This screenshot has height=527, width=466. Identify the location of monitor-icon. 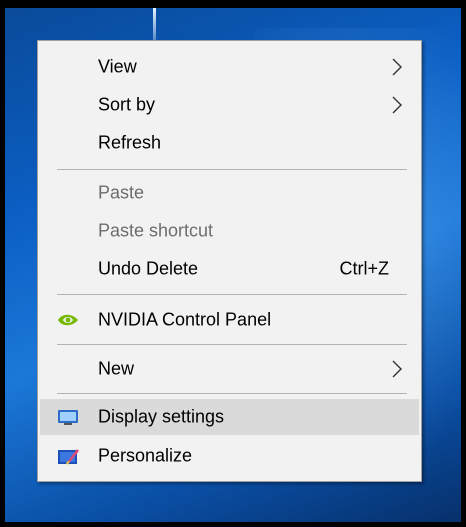
(68, 417).